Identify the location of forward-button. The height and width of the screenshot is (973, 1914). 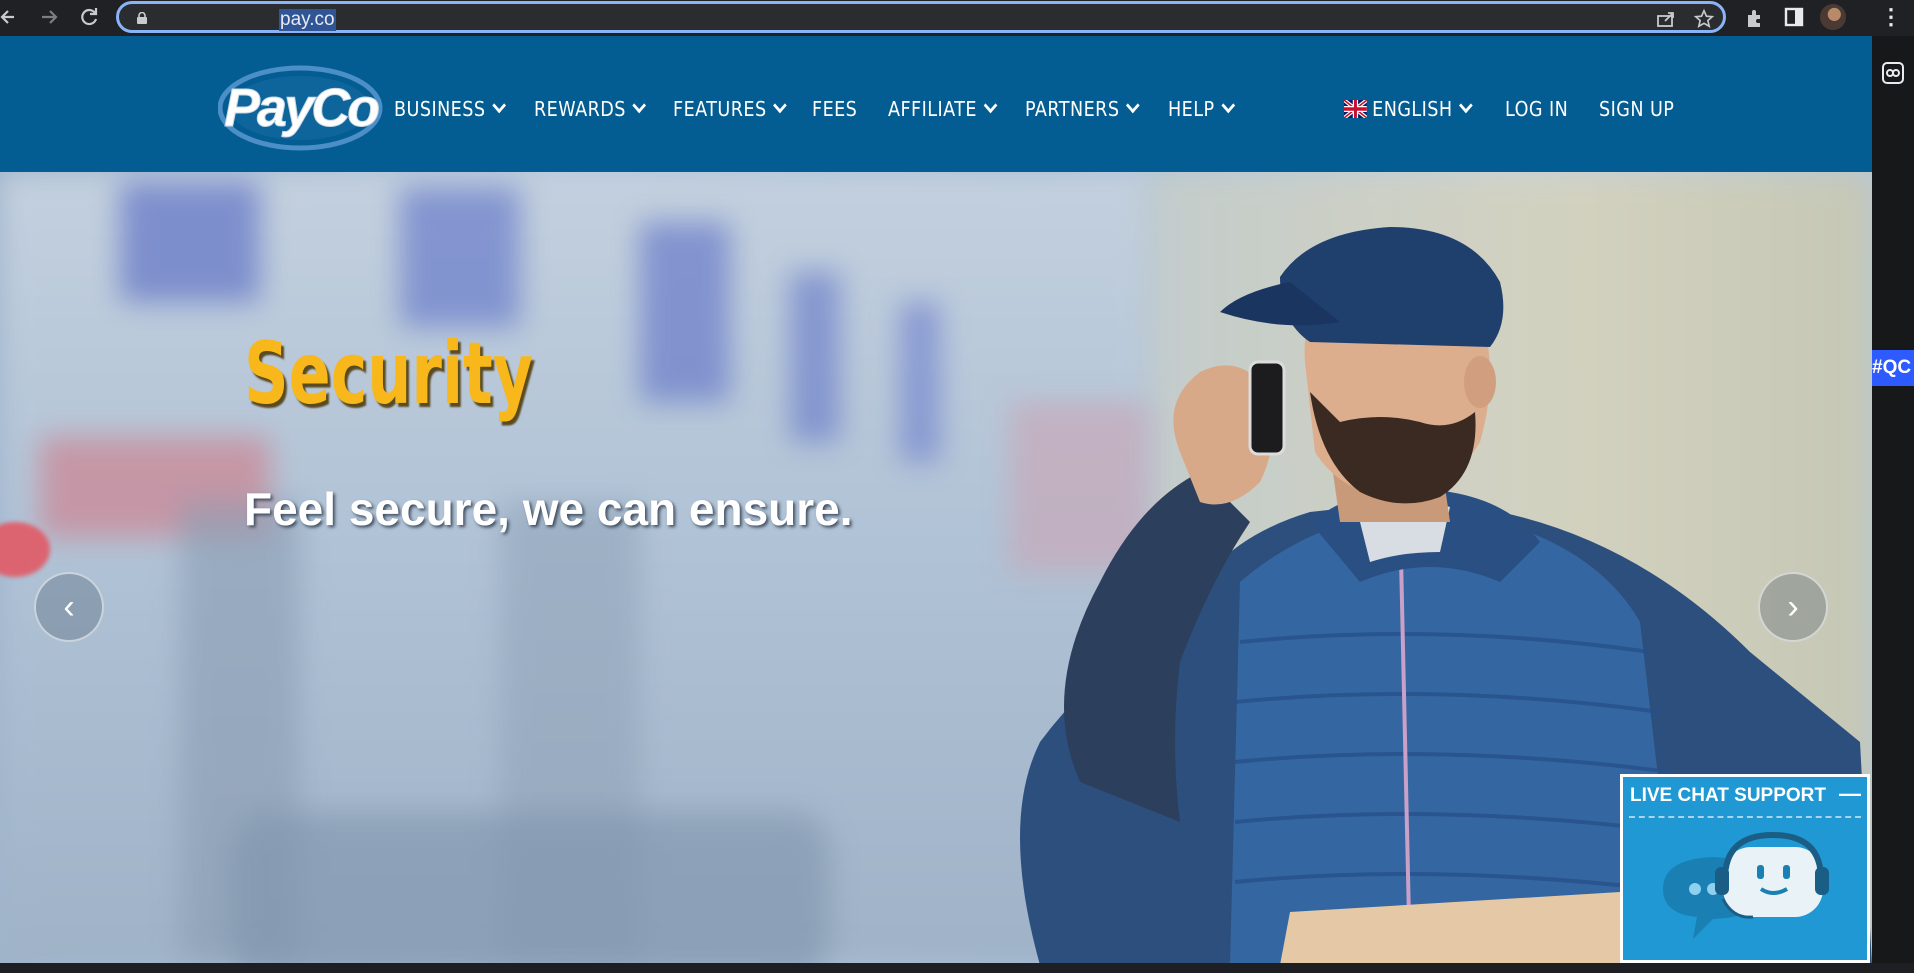
(49, 17).